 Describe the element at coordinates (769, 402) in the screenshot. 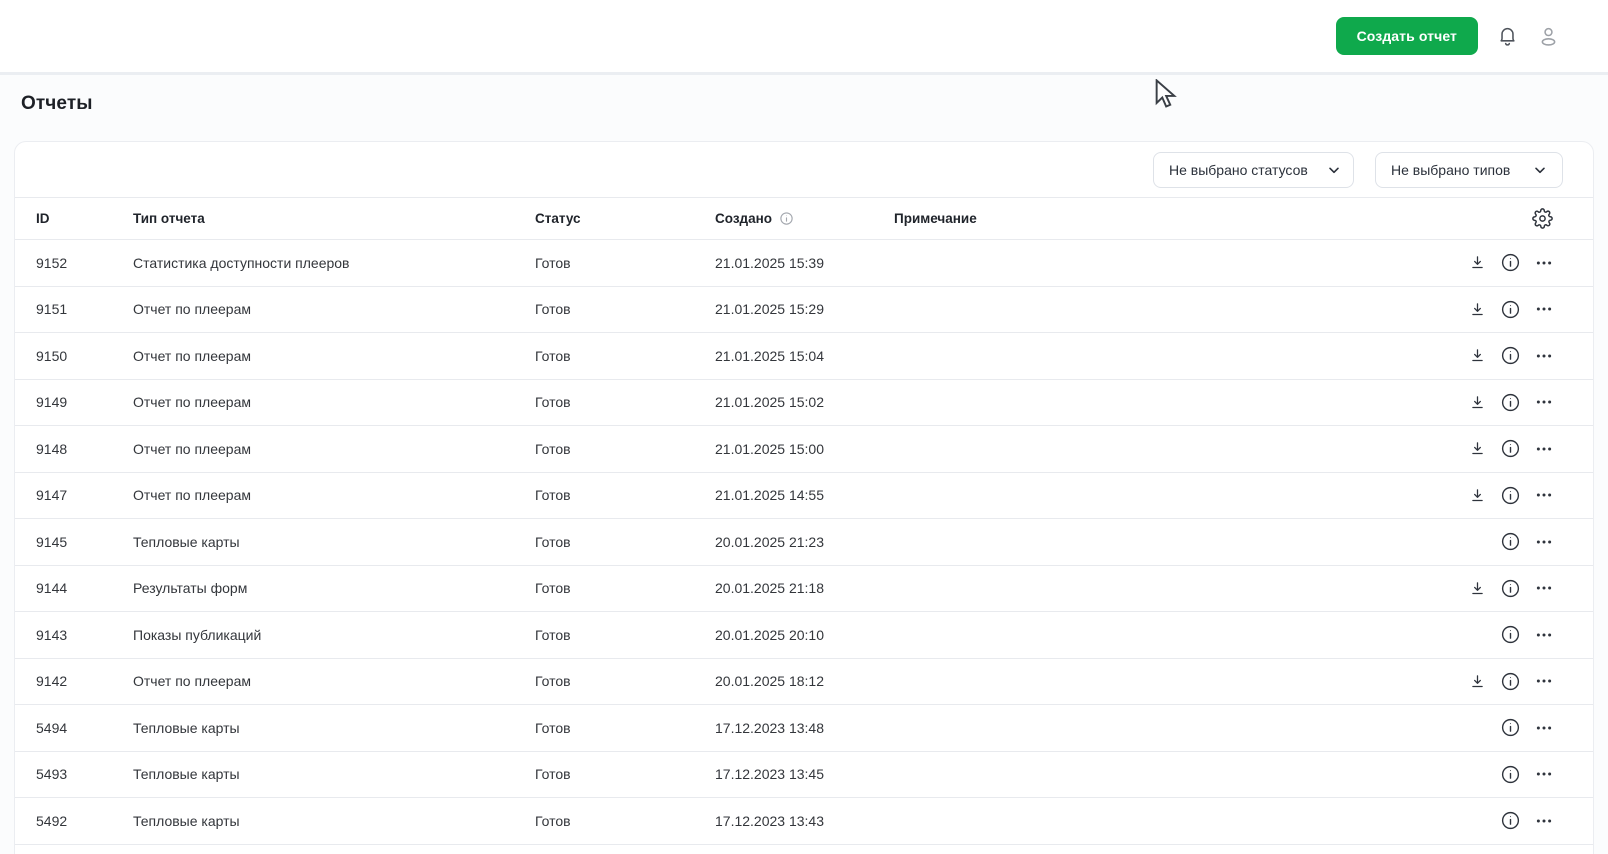

I see `report-created-date: 21.01.2025 15:02` at that location.